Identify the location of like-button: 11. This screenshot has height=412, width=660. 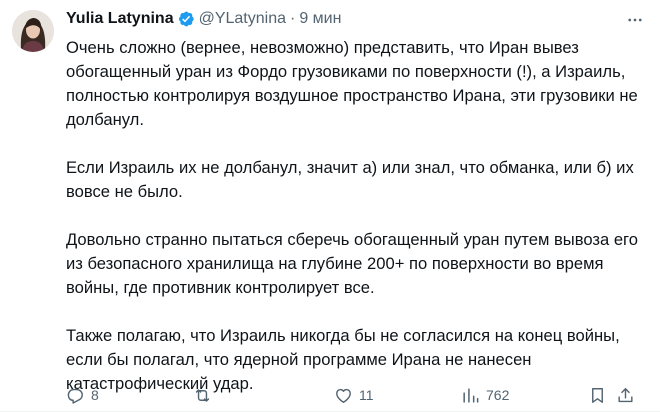
(354, 395).